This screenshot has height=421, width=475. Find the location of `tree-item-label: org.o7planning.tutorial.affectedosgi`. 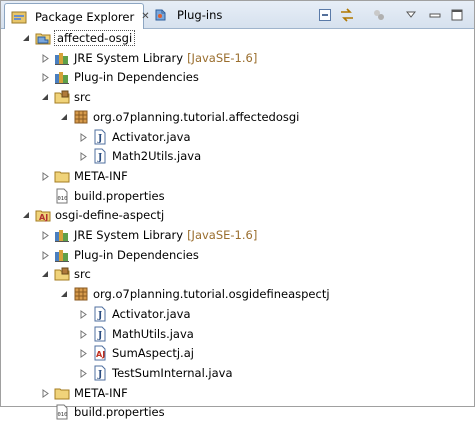

tree-item-label: org.o7planning.tutorial.affectedosgi is located at coordinates (196, 117).